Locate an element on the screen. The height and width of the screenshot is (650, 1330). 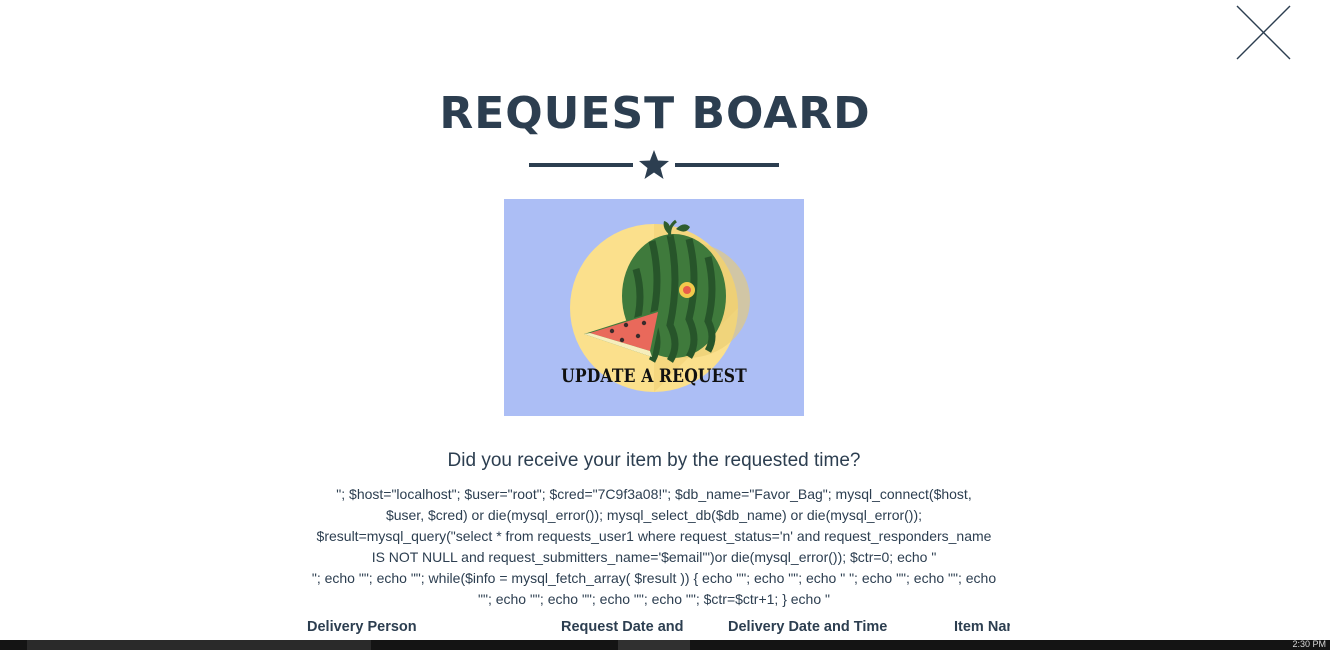
column-header: Delivery Person is located at coordinates (362, 627).